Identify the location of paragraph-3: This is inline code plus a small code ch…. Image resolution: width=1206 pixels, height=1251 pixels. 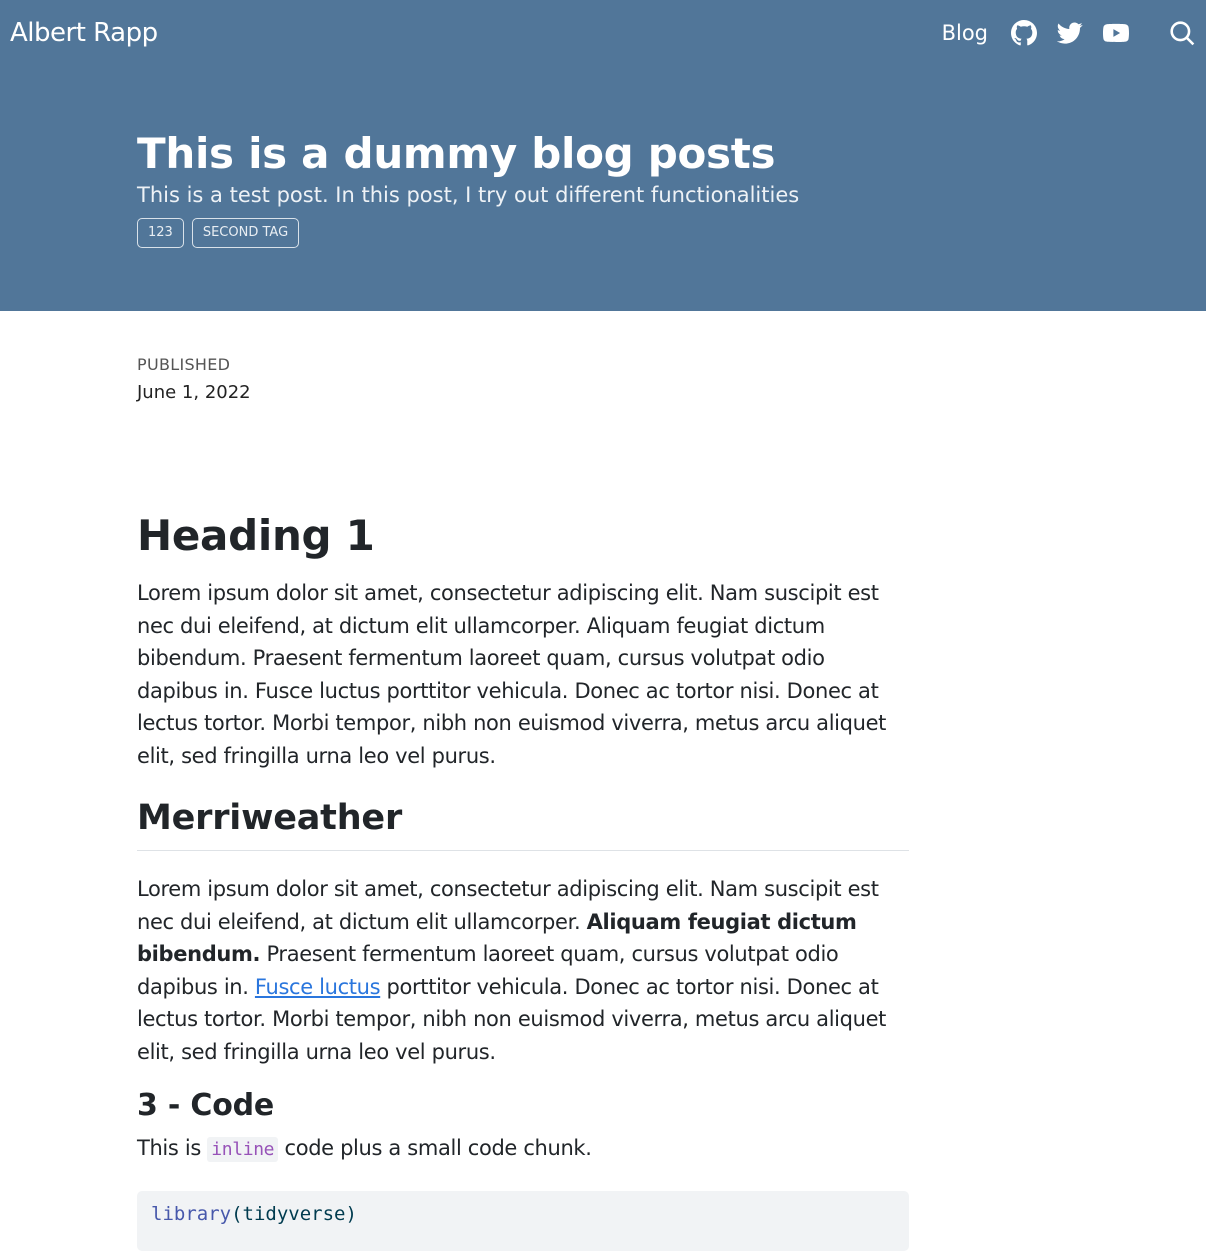
(523, 1149).